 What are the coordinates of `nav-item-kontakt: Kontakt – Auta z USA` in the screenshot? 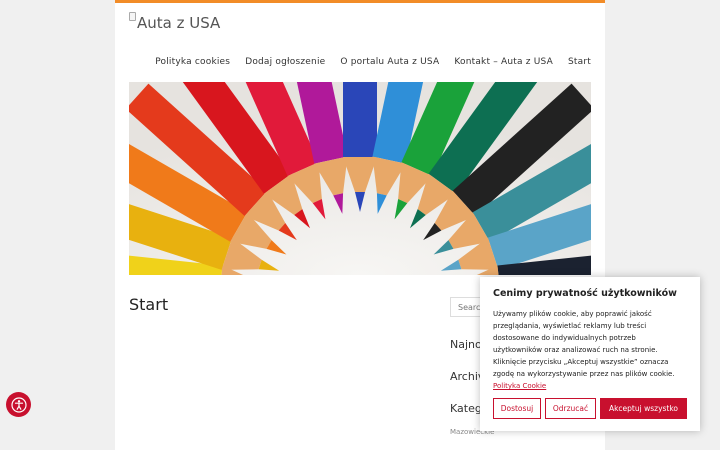 It's located at (503, 62).